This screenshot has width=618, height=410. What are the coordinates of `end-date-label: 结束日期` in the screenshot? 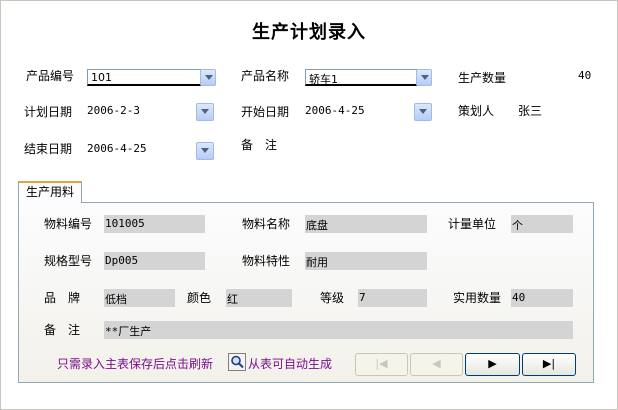 It's located at (48, 148).